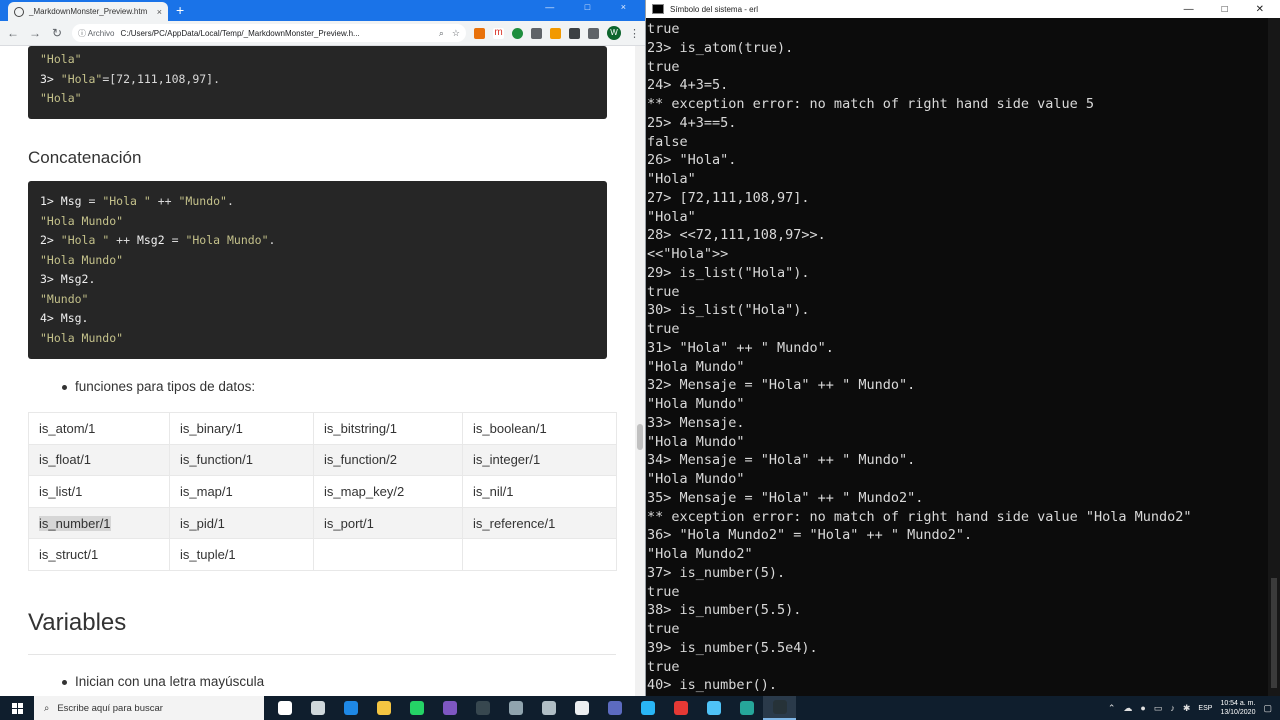 The image size is (1280, 720). Describe the element at coordinates (99, 523) in the screenshot. I see `table-cell: is_number/1` at that location.